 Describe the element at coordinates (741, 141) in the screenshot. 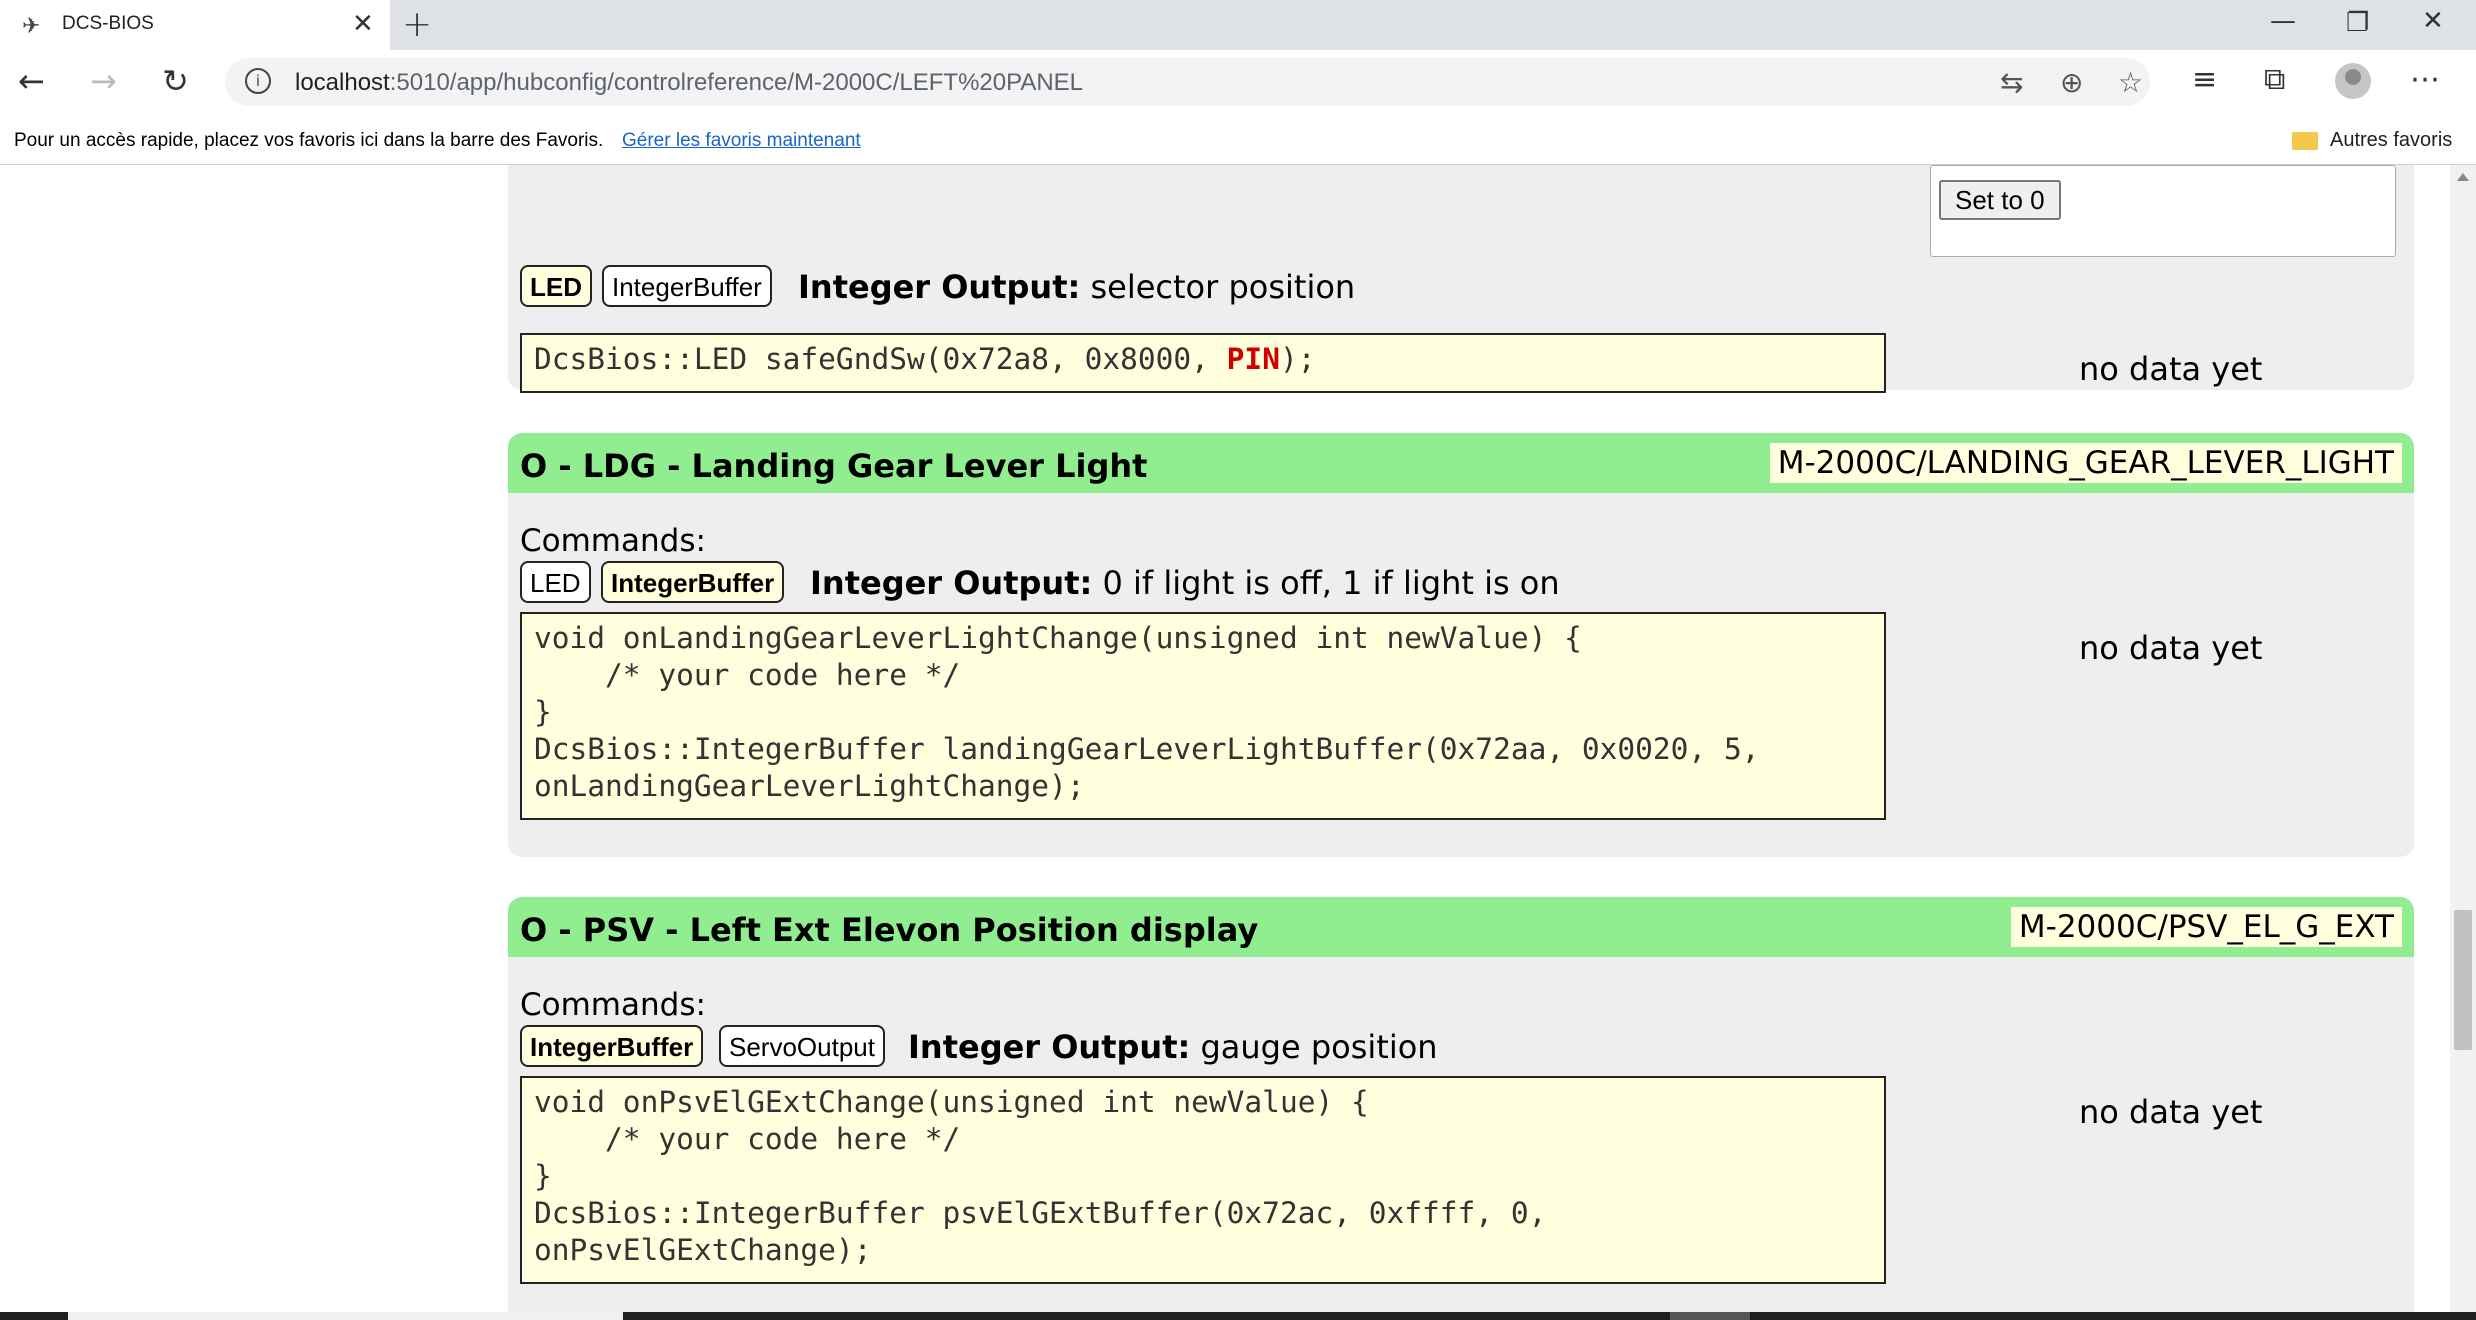

I see `manage-favorites-link: Gérer les favoris maintenant` at that location.